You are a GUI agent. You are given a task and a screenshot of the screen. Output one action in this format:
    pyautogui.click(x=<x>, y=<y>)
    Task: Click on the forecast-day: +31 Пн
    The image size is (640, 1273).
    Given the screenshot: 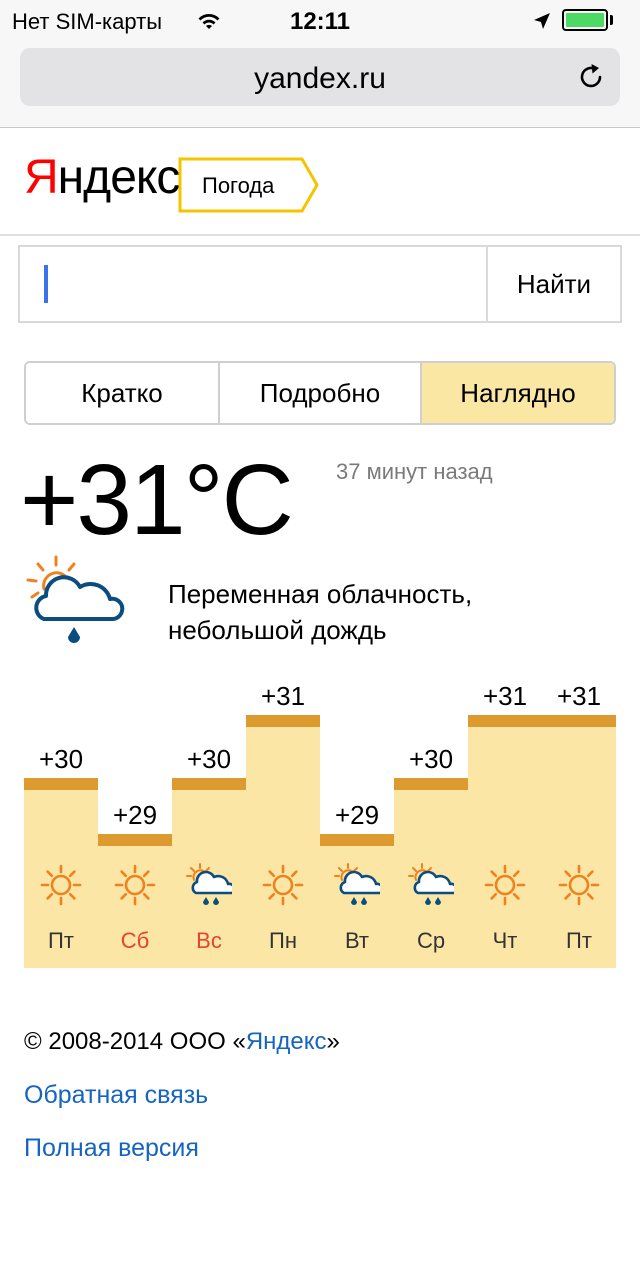 What is the action you would take?
    pyautogui.click(x=283, y=819)
    